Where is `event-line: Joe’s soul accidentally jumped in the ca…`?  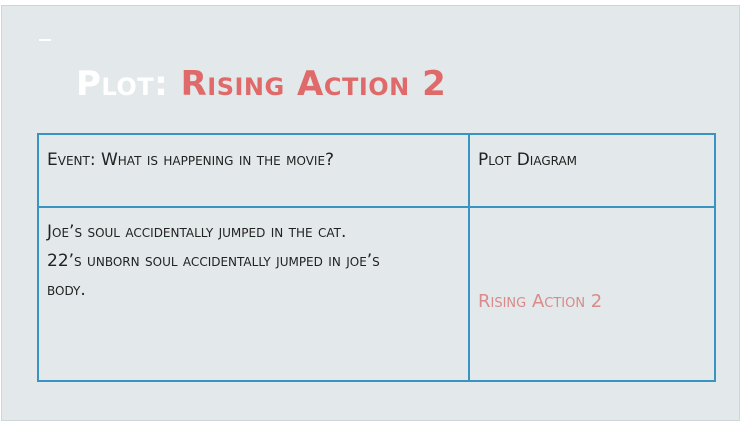 event-line: Joe’s soul accidentally jumped in the ca… is located at coordinates (197, 232).